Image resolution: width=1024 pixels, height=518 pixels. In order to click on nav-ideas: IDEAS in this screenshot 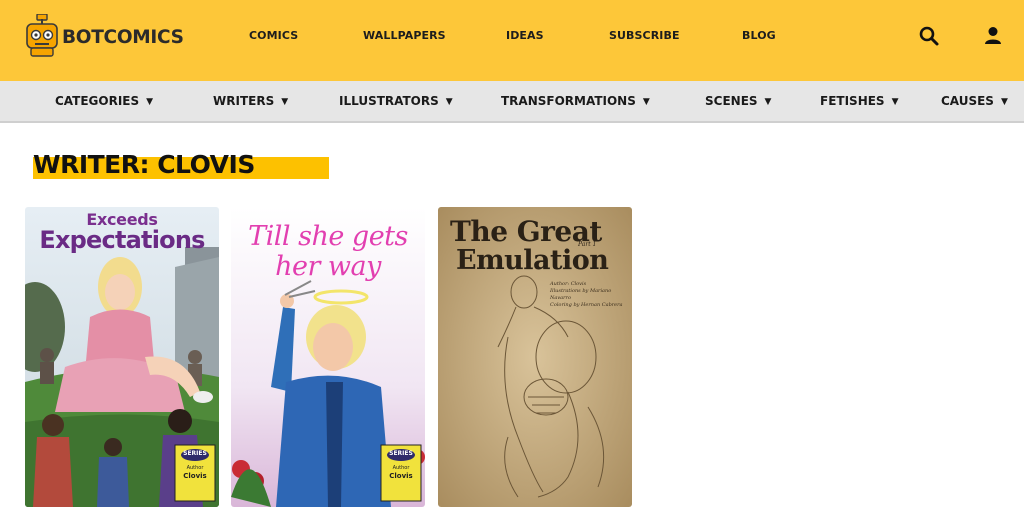, I will do `click(525, 35)`.